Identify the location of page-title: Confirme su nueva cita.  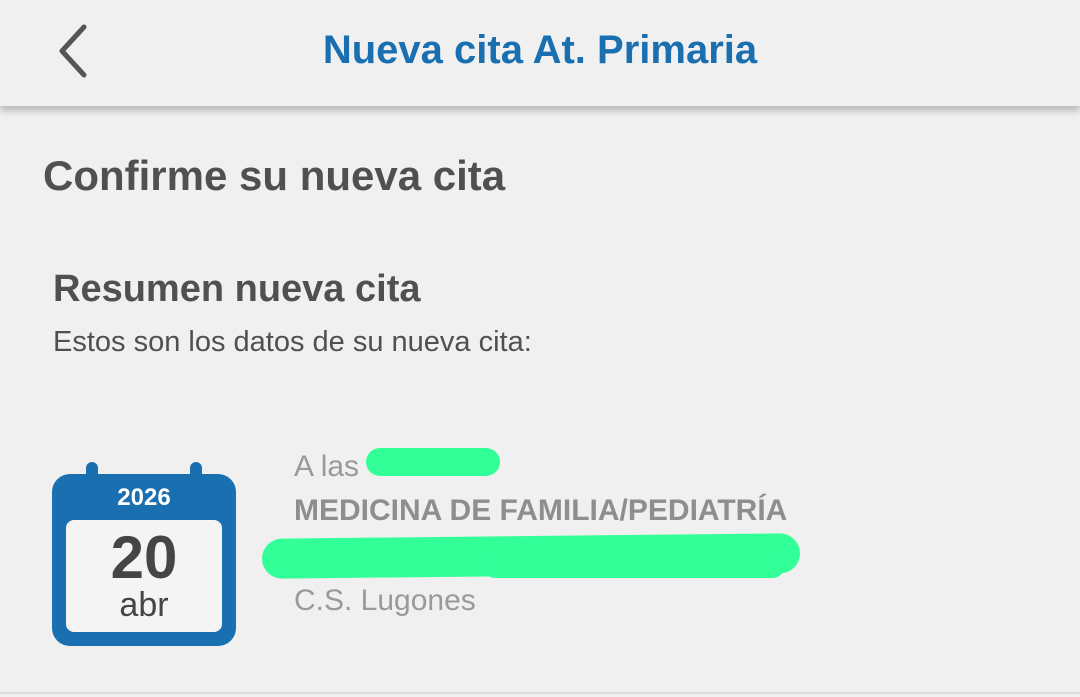
(274, 175).